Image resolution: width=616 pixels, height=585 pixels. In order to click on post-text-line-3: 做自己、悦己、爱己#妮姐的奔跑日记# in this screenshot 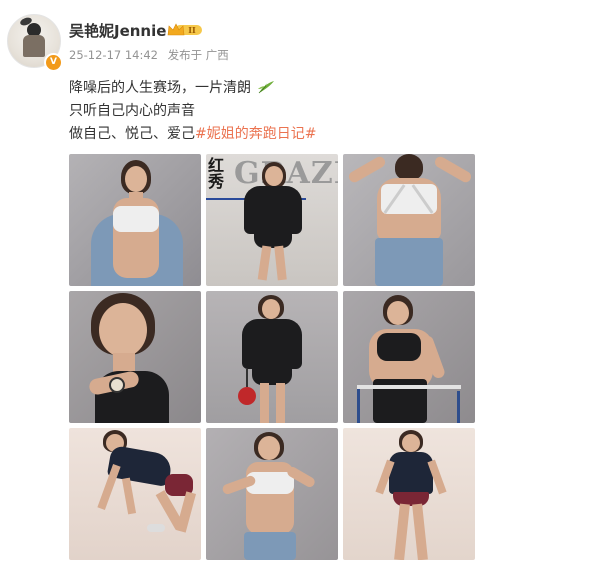, I will do `click(192, 133)`.